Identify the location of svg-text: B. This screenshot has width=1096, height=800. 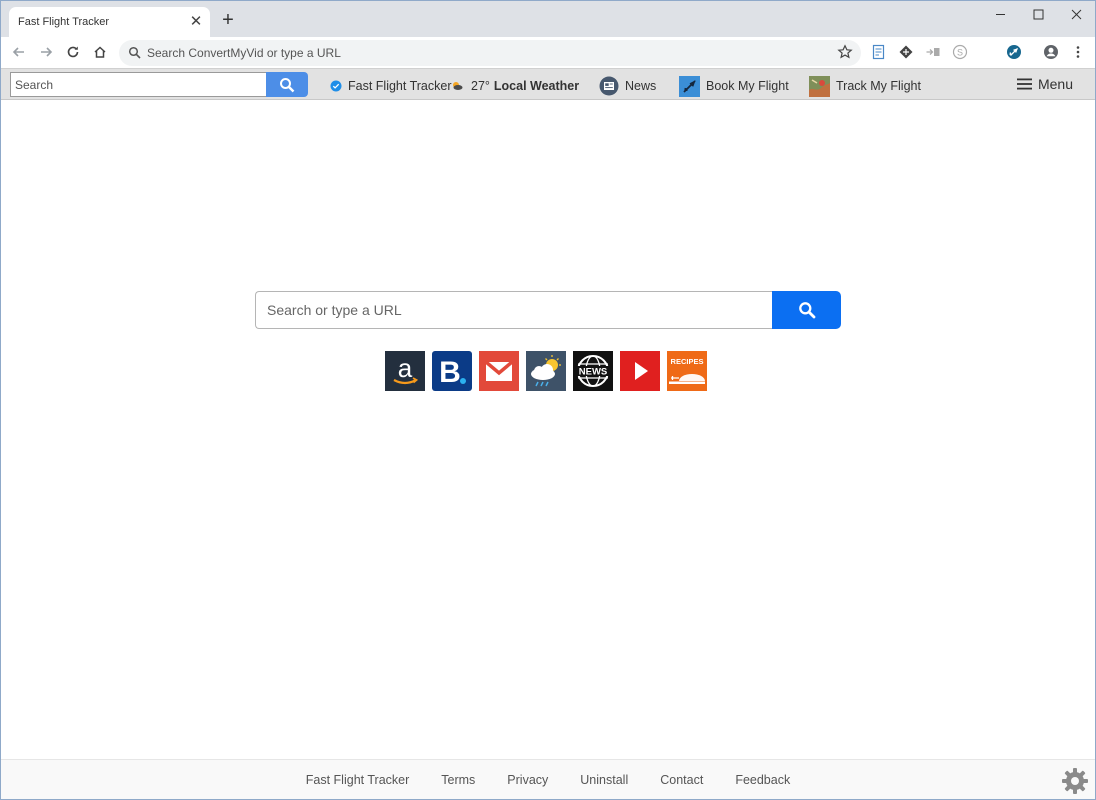
(450, 372).